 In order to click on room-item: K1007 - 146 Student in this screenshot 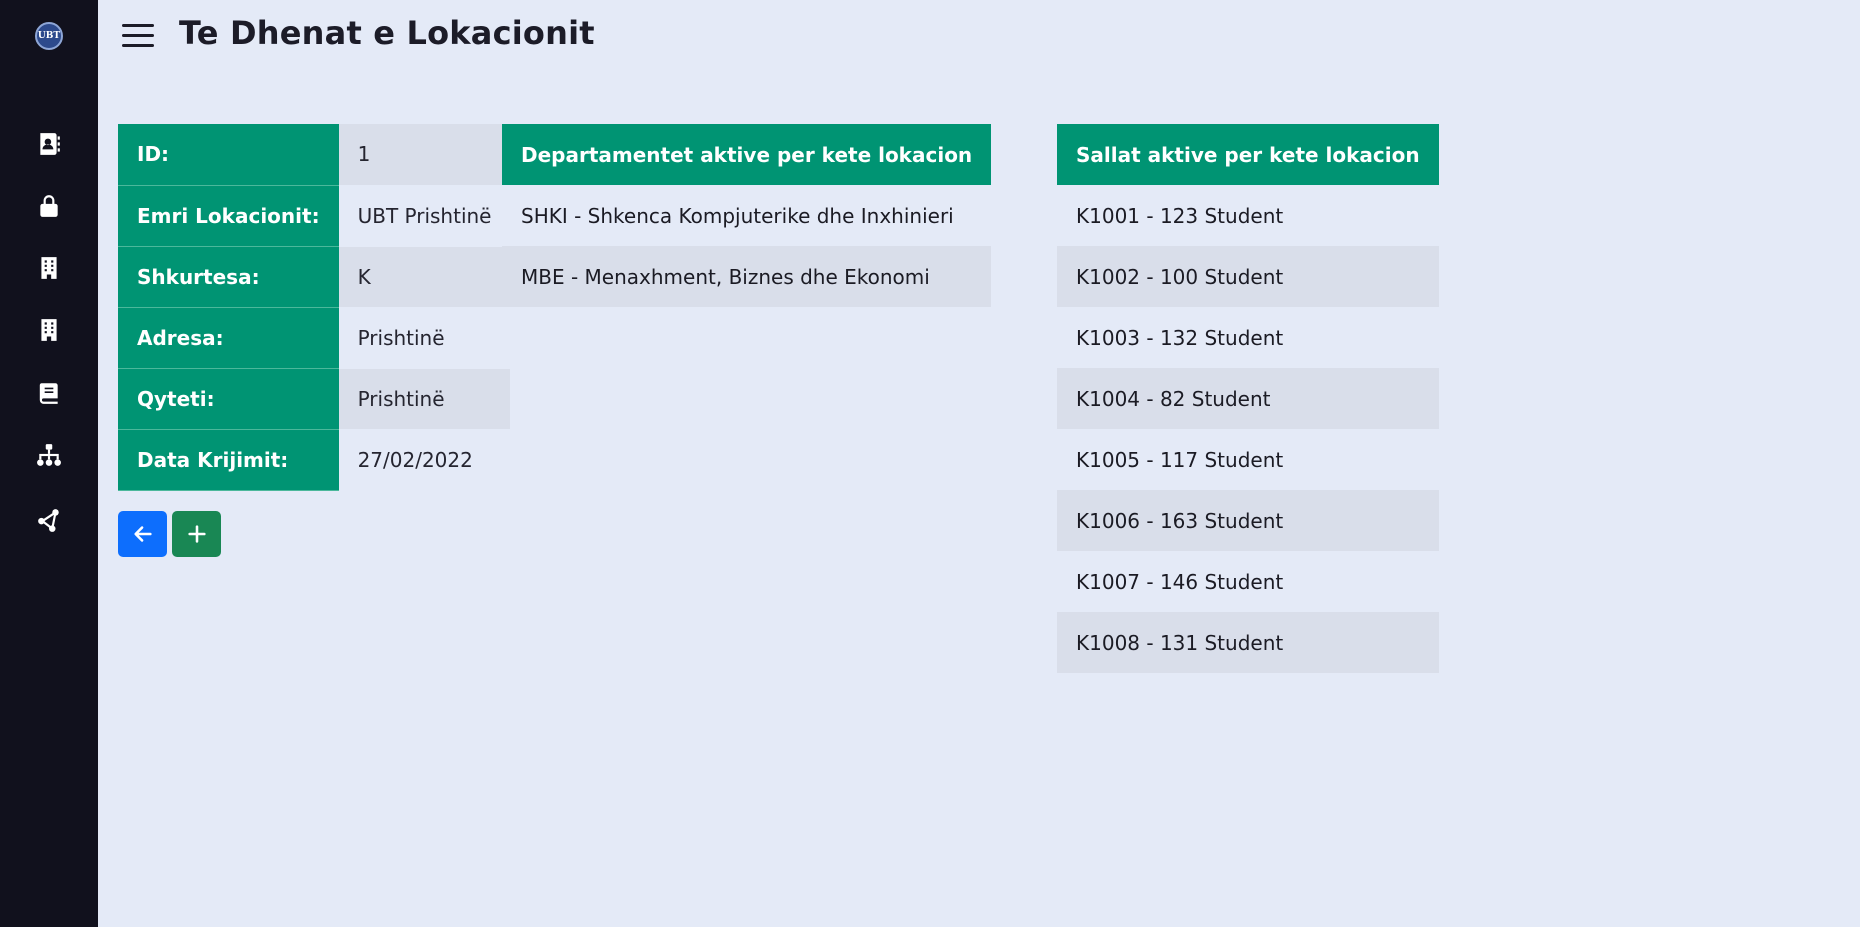, I will do `click(1248, 581)`.